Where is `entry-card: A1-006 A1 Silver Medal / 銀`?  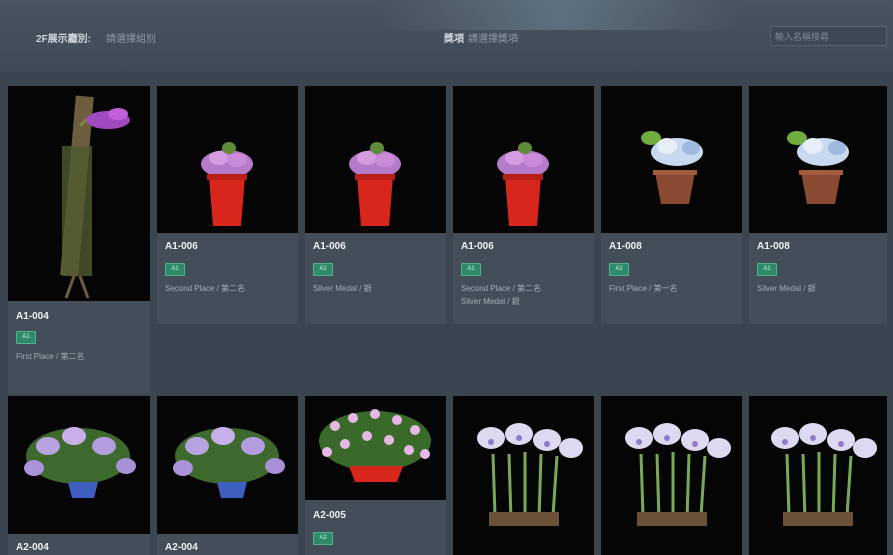 entry-card: A1-006 A1 Silver Medal / 銀 is located at coordinates (375, 205).